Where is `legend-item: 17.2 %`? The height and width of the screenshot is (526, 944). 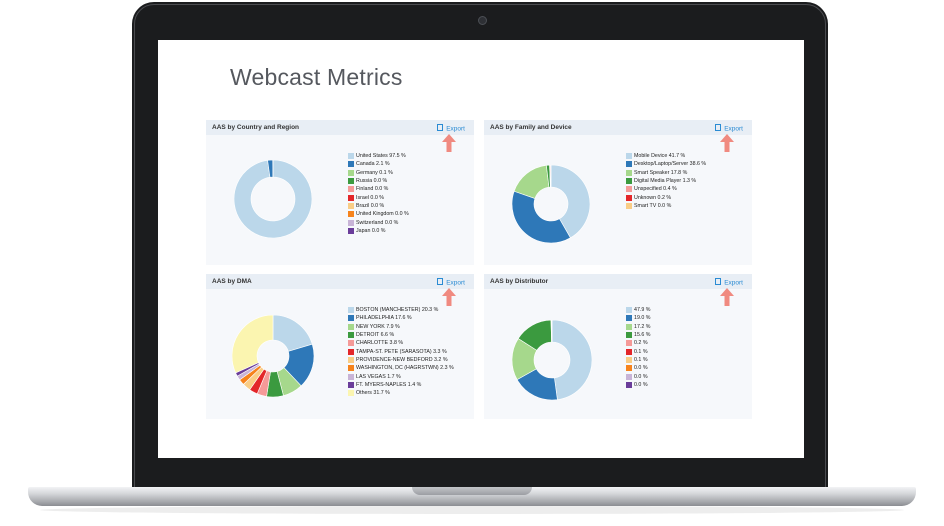 legend-item: 17.2 % is located at coordinates (638, 327).